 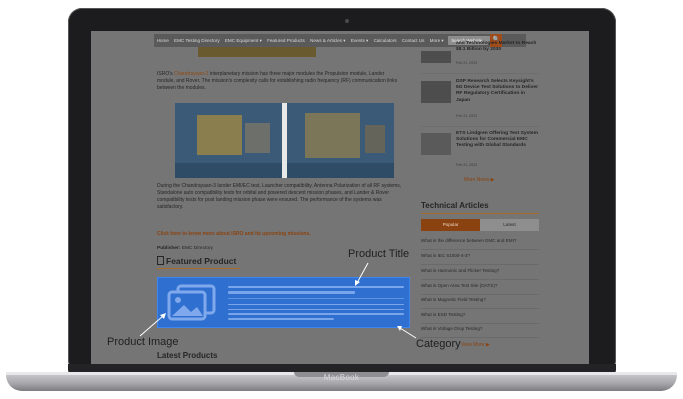 What do you see at coordinates (278, 300) in the screenshot?
I see `callout-arrows` at bounding box center [278, 300].